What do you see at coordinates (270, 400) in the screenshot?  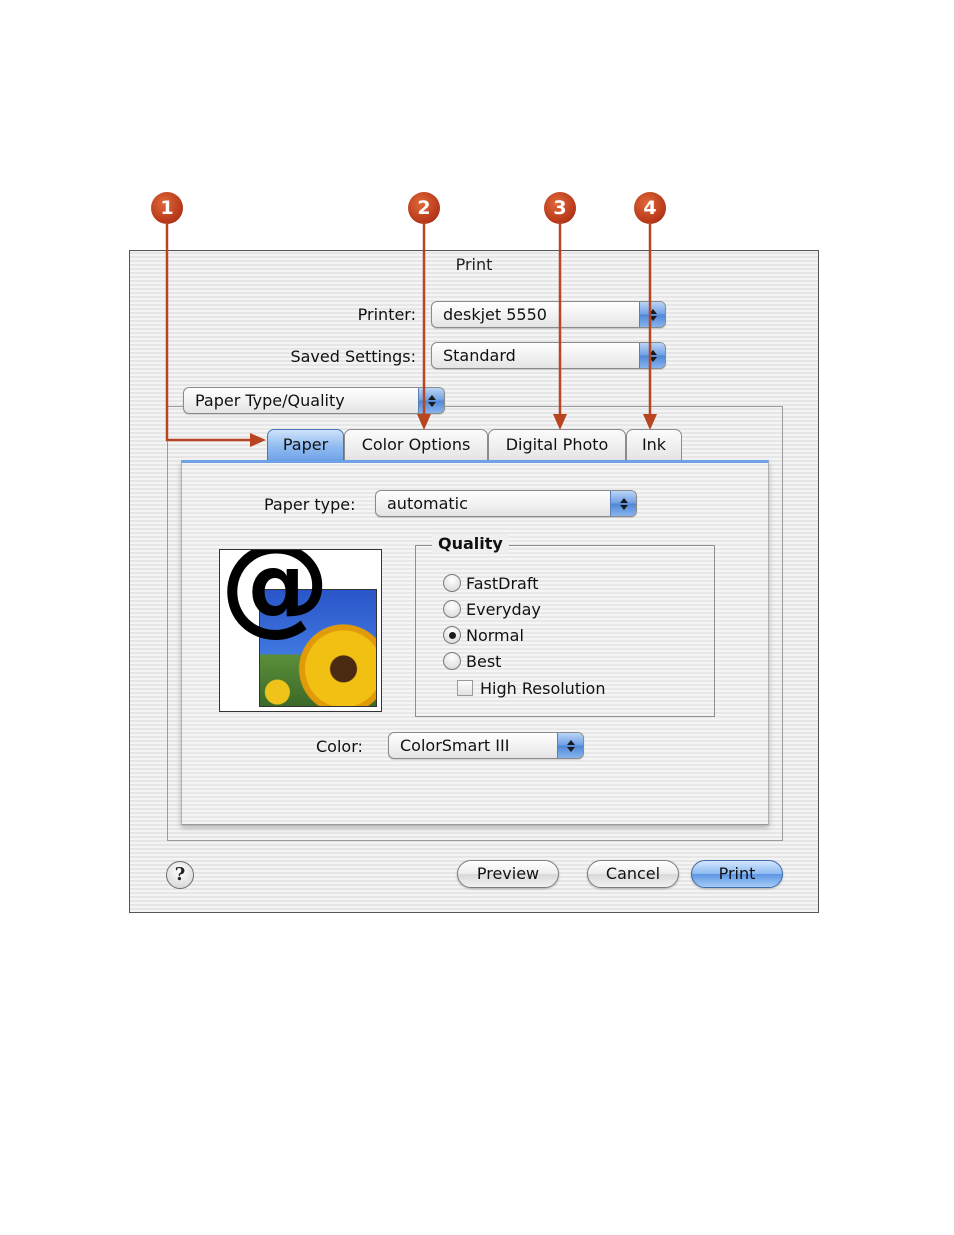 I see `panel-menu-value: Paper Type/Quality` at bounding box center [270, 400].